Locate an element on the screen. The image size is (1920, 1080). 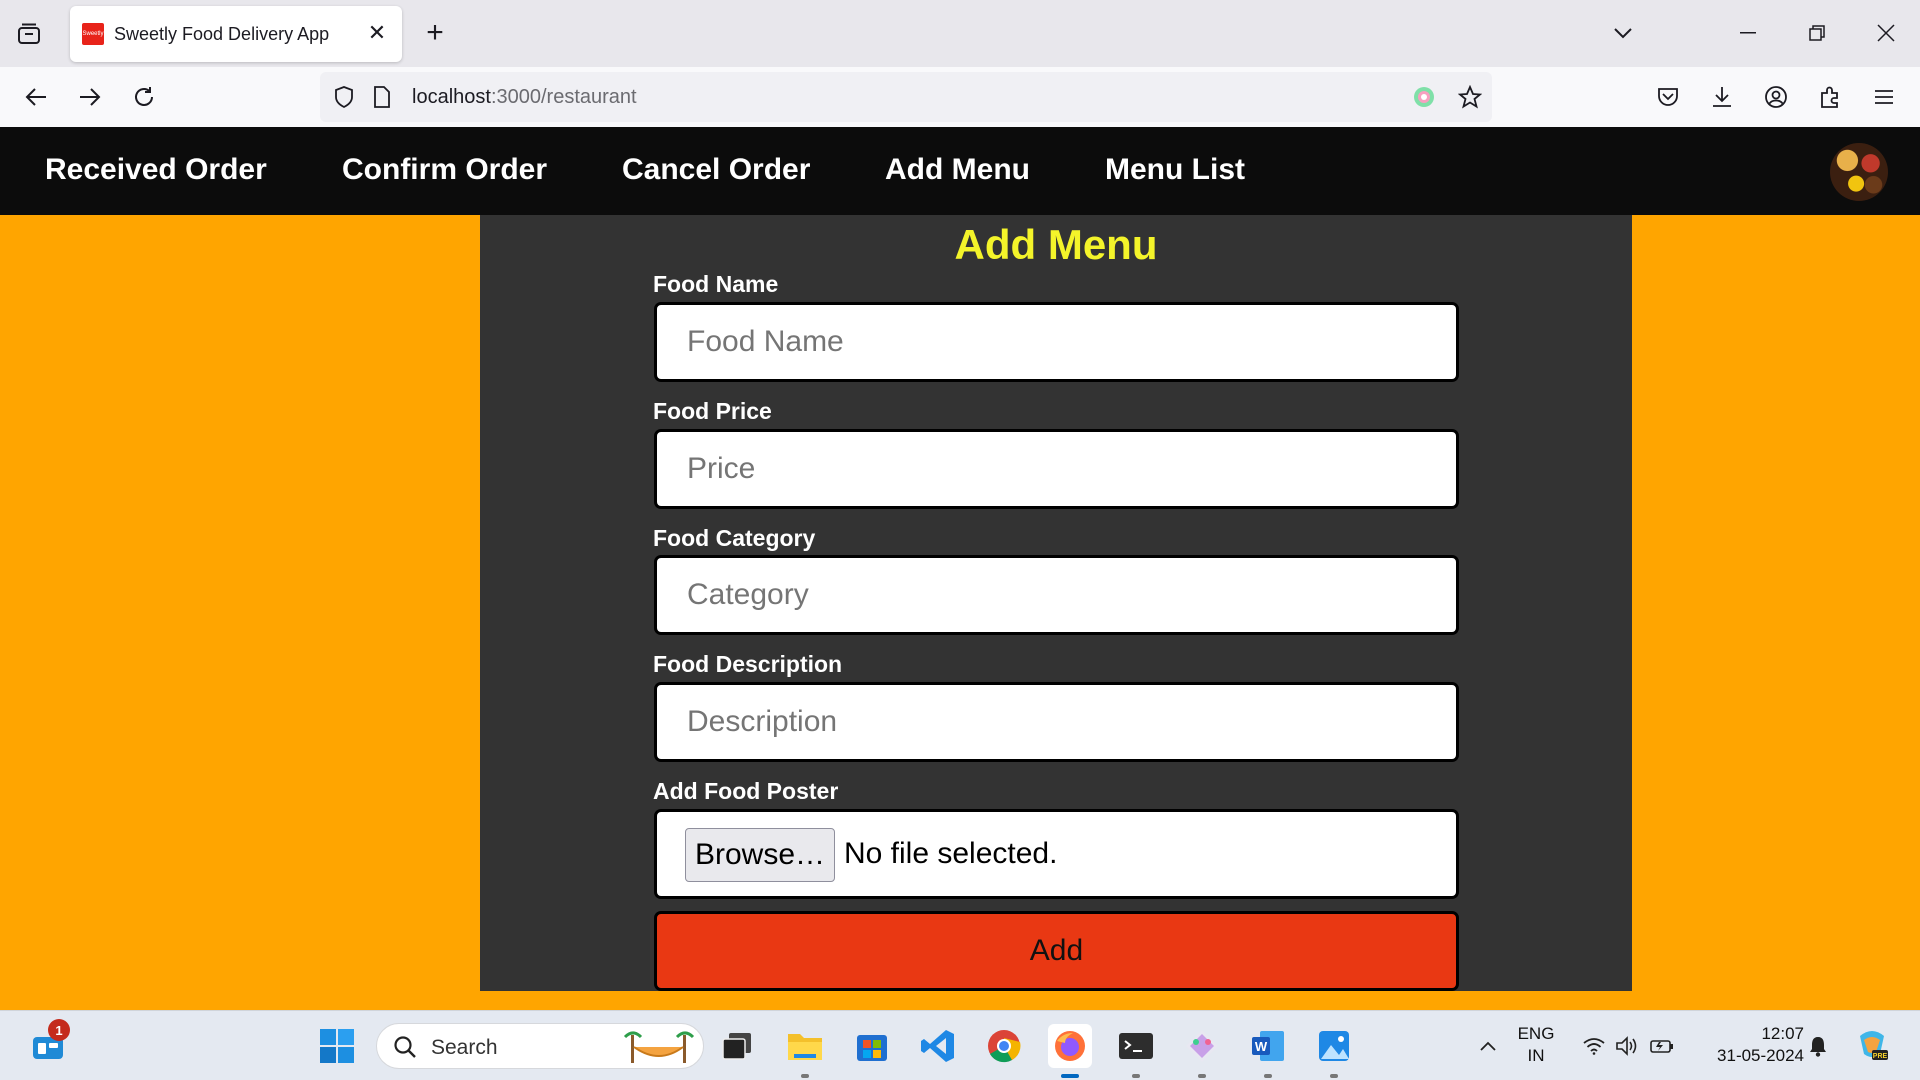
minimize-window-icon is located at coordinates (1748, 33).